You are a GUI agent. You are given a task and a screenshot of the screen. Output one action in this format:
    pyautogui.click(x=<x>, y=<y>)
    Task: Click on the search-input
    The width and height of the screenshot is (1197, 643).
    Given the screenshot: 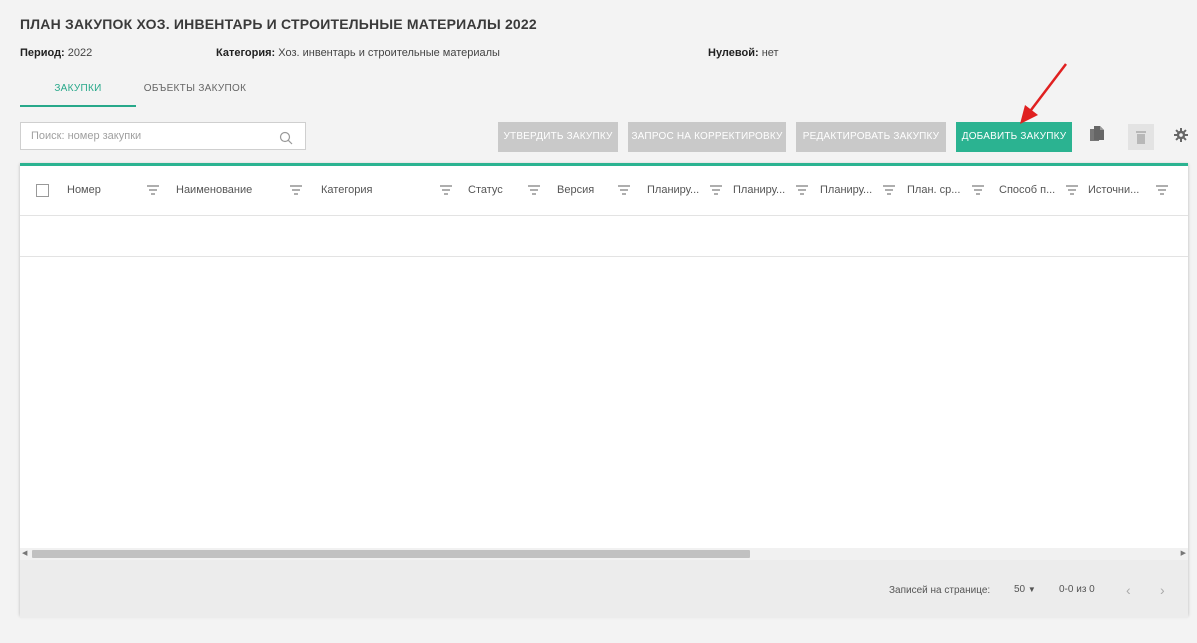 What is the action you would take?
    pyautogui.click(x=151, y=136)
    